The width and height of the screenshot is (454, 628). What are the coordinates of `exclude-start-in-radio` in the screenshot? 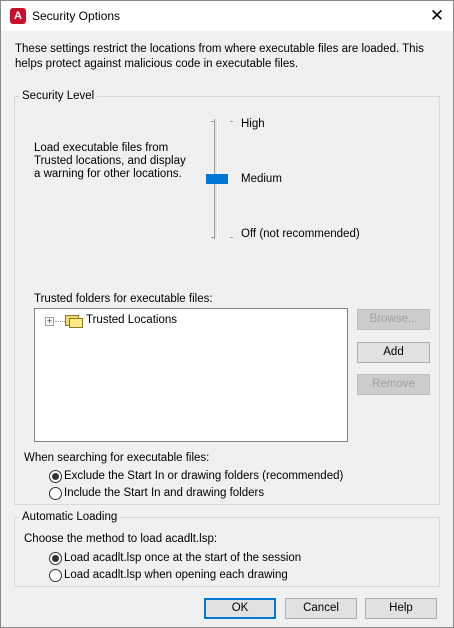 It's located at (55, 476).